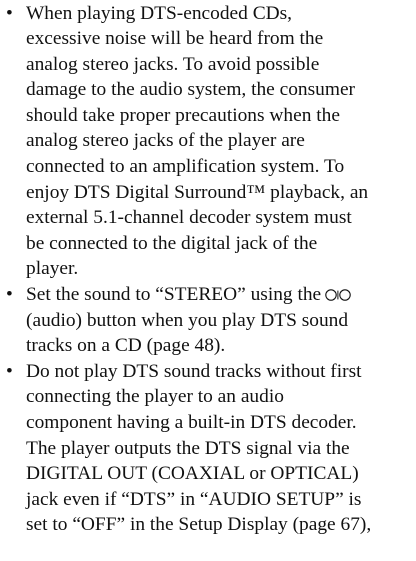 This screenshot has height=561, width=416. Describe the element at coordinates (175, 39) in the screenshot. I see `text-line: excessive noise will be heard from the` at that location.